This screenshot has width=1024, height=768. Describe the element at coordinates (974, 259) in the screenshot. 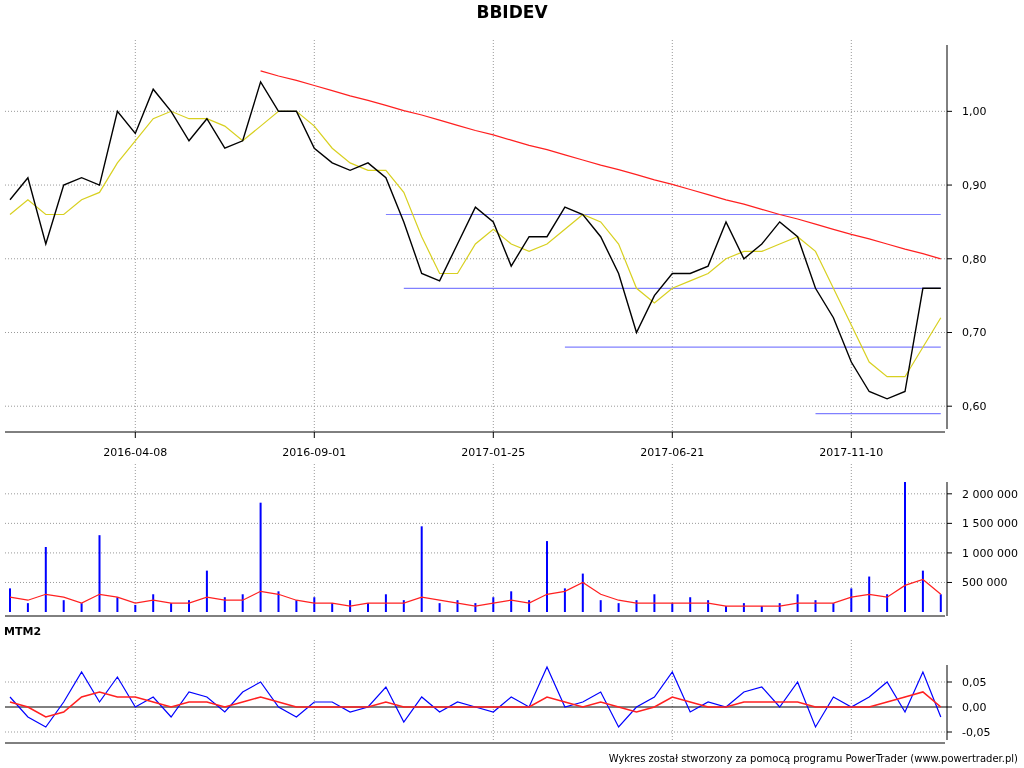

I see `price-label: 0,80` at that location.